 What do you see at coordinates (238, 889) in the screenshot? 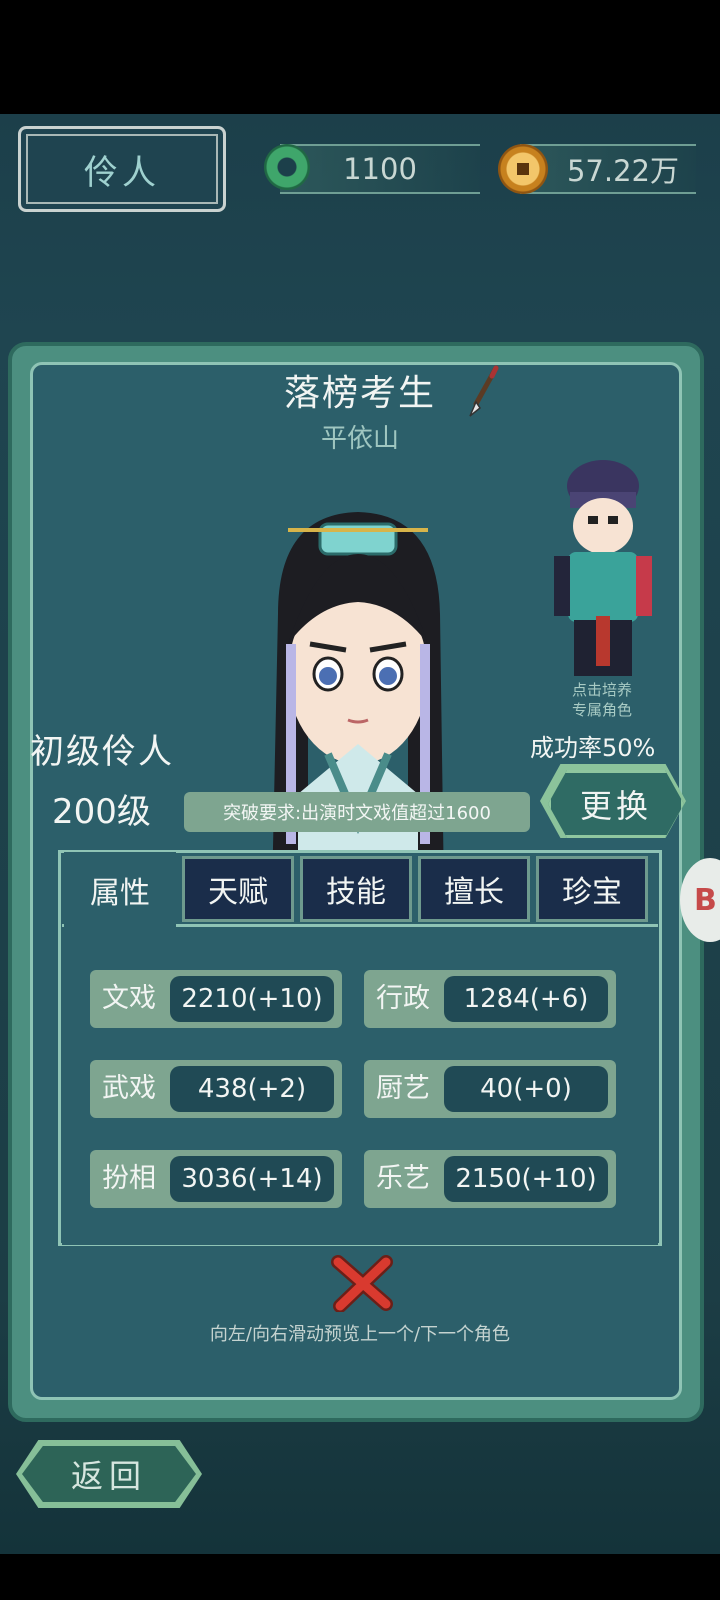
I see `tab-talent: 天赋` at bounding box center [238, 889].